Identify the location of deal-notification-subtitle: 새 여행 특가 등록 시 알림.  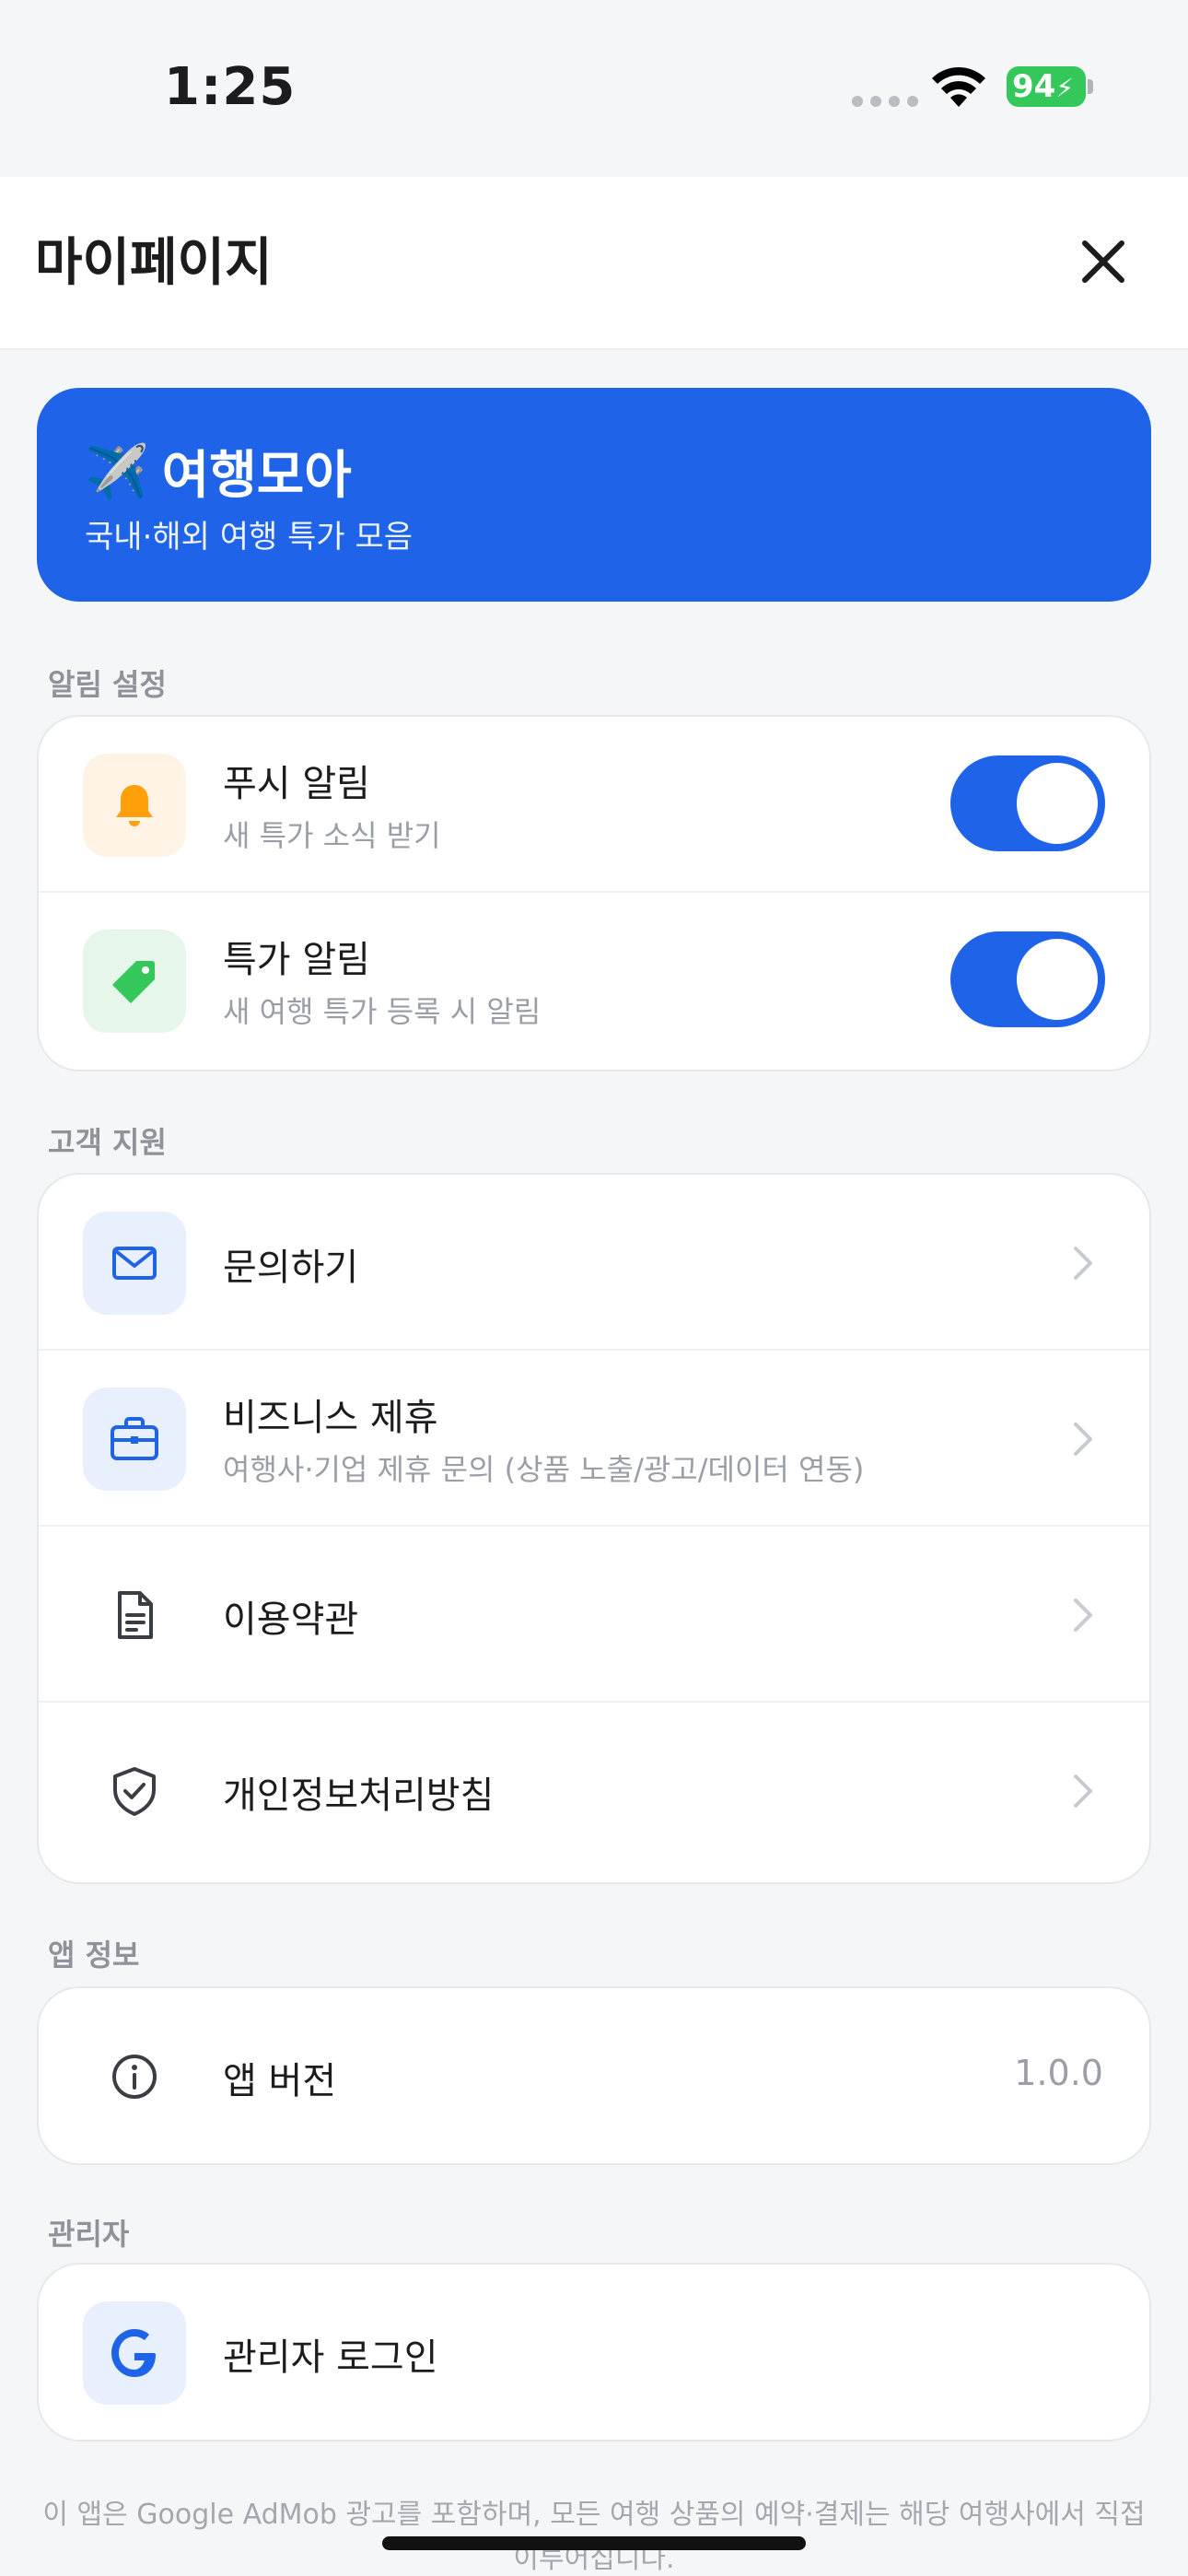
(382, 1011).